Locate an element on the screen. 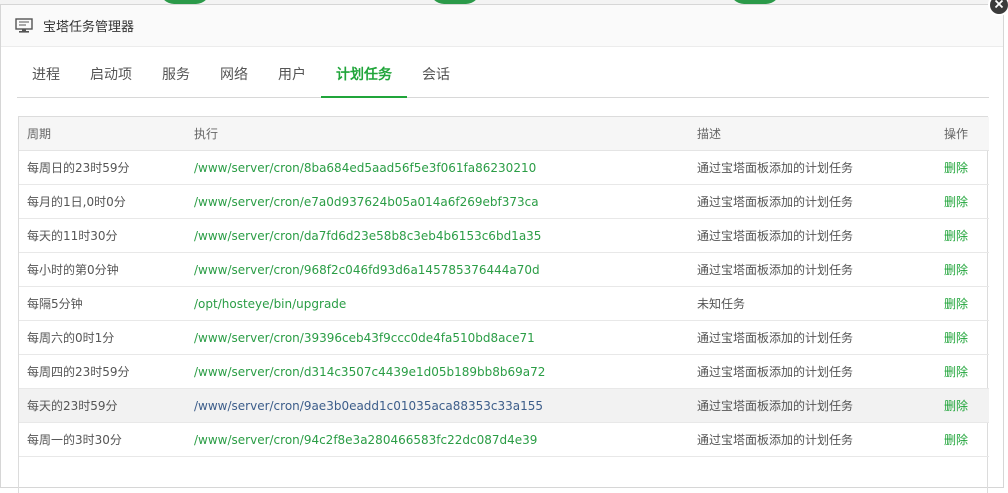  dialog-titlebar: 宝塔任务管理器 is located at coordinates (502, 26).